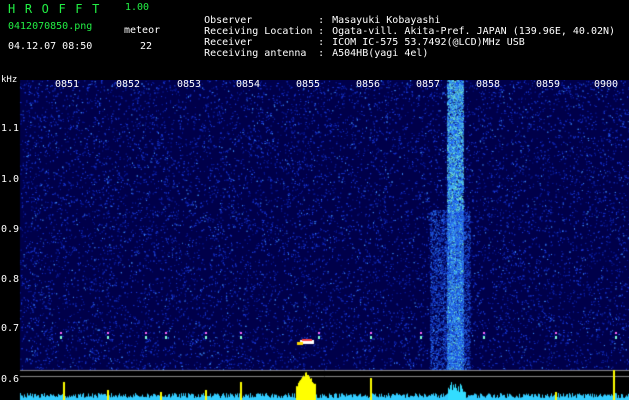 This screenshot has height=400, width=629. What do you see at coordinates (10, 379) in the screenshot?
I see `frequency-label: 0.6` at bounding box center [10, 379].